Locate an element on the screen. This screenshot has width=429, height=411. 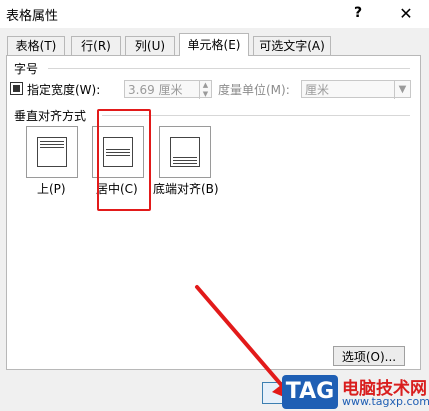
tab-cell: 单元格(E) is located at coordinates (214, 44).